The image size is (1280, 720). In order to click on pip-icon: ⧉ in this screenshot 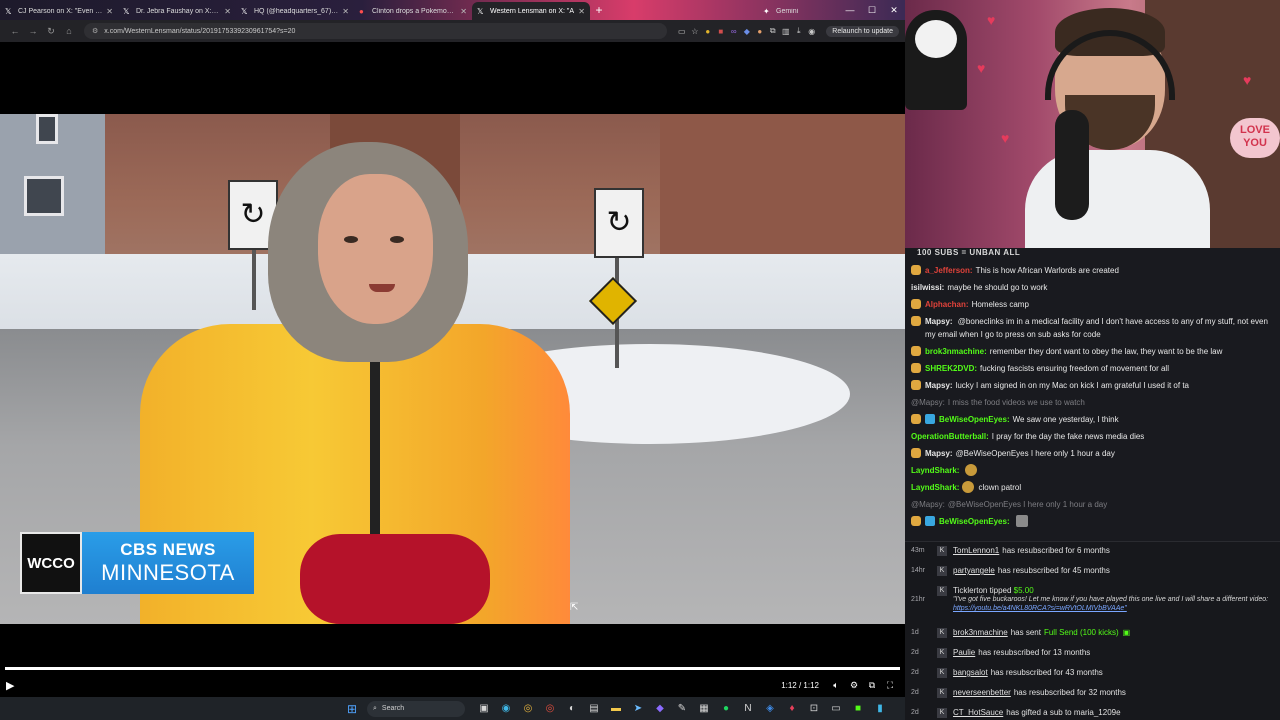, I will do `click(872, 685)`.